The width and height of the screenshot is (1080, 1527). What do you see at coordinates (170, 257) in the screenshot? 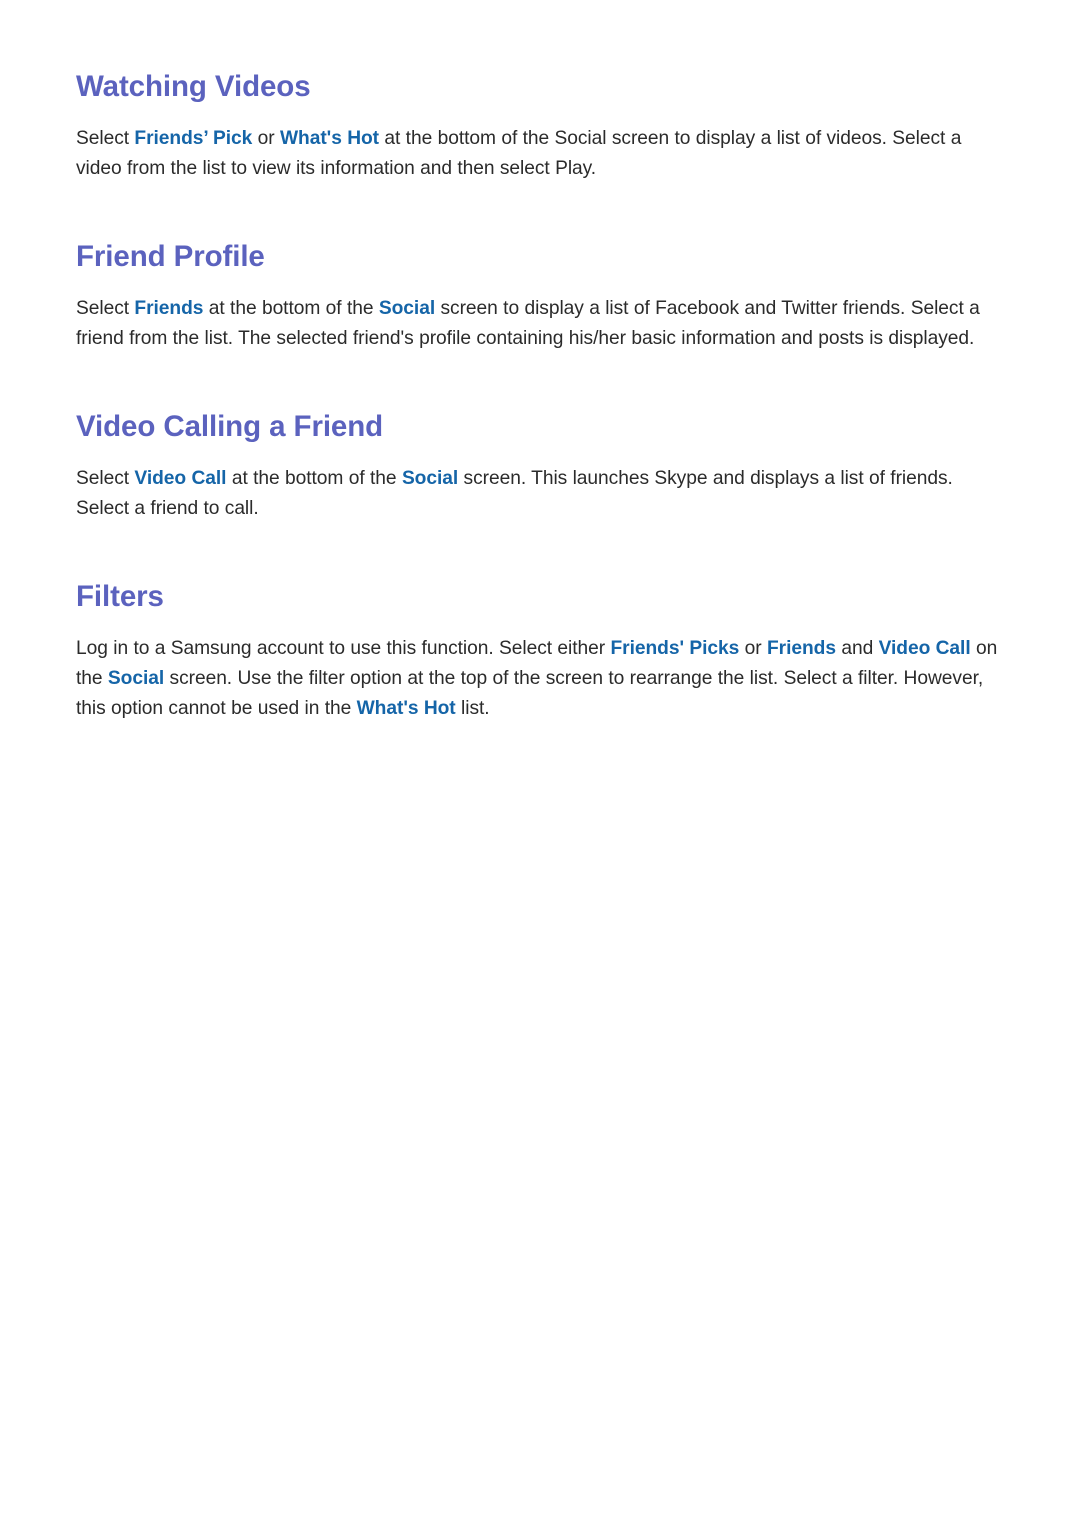
I see `section-heading: Friend Profile` at bounding box center [170, 257].